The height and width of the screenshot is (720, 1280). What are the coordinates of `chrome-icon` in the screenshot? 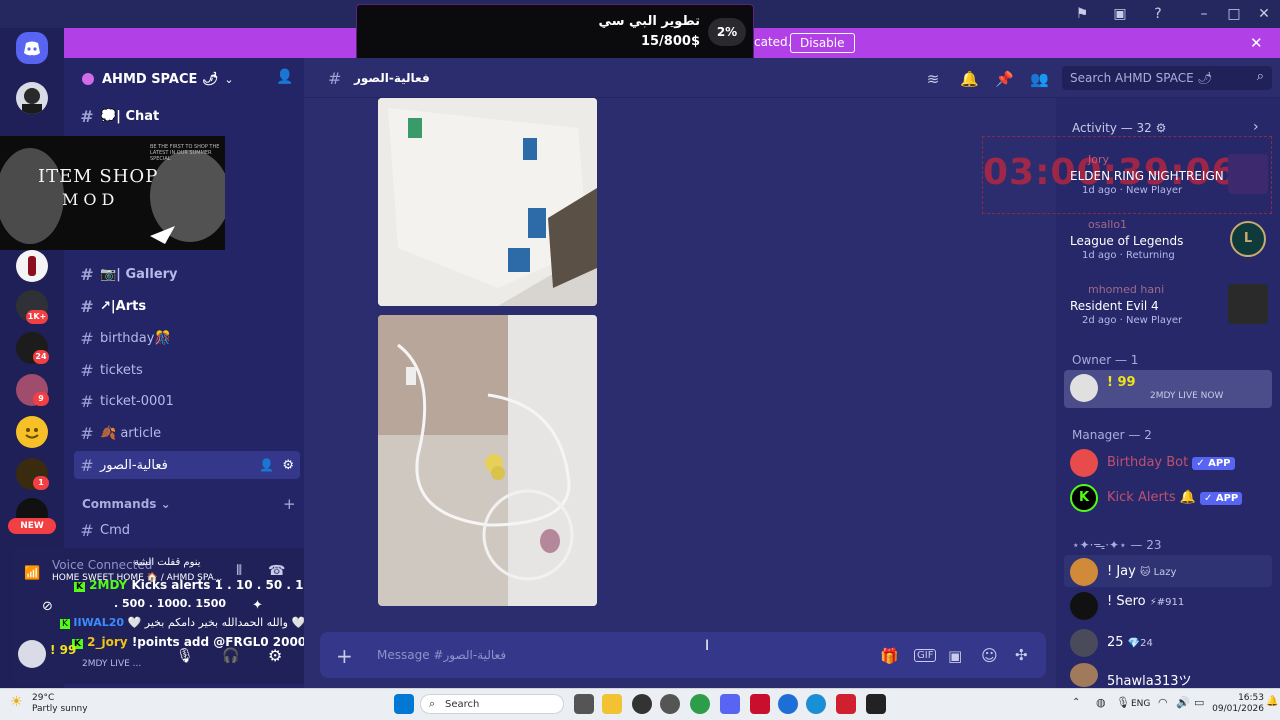 It's located at (700, 704).